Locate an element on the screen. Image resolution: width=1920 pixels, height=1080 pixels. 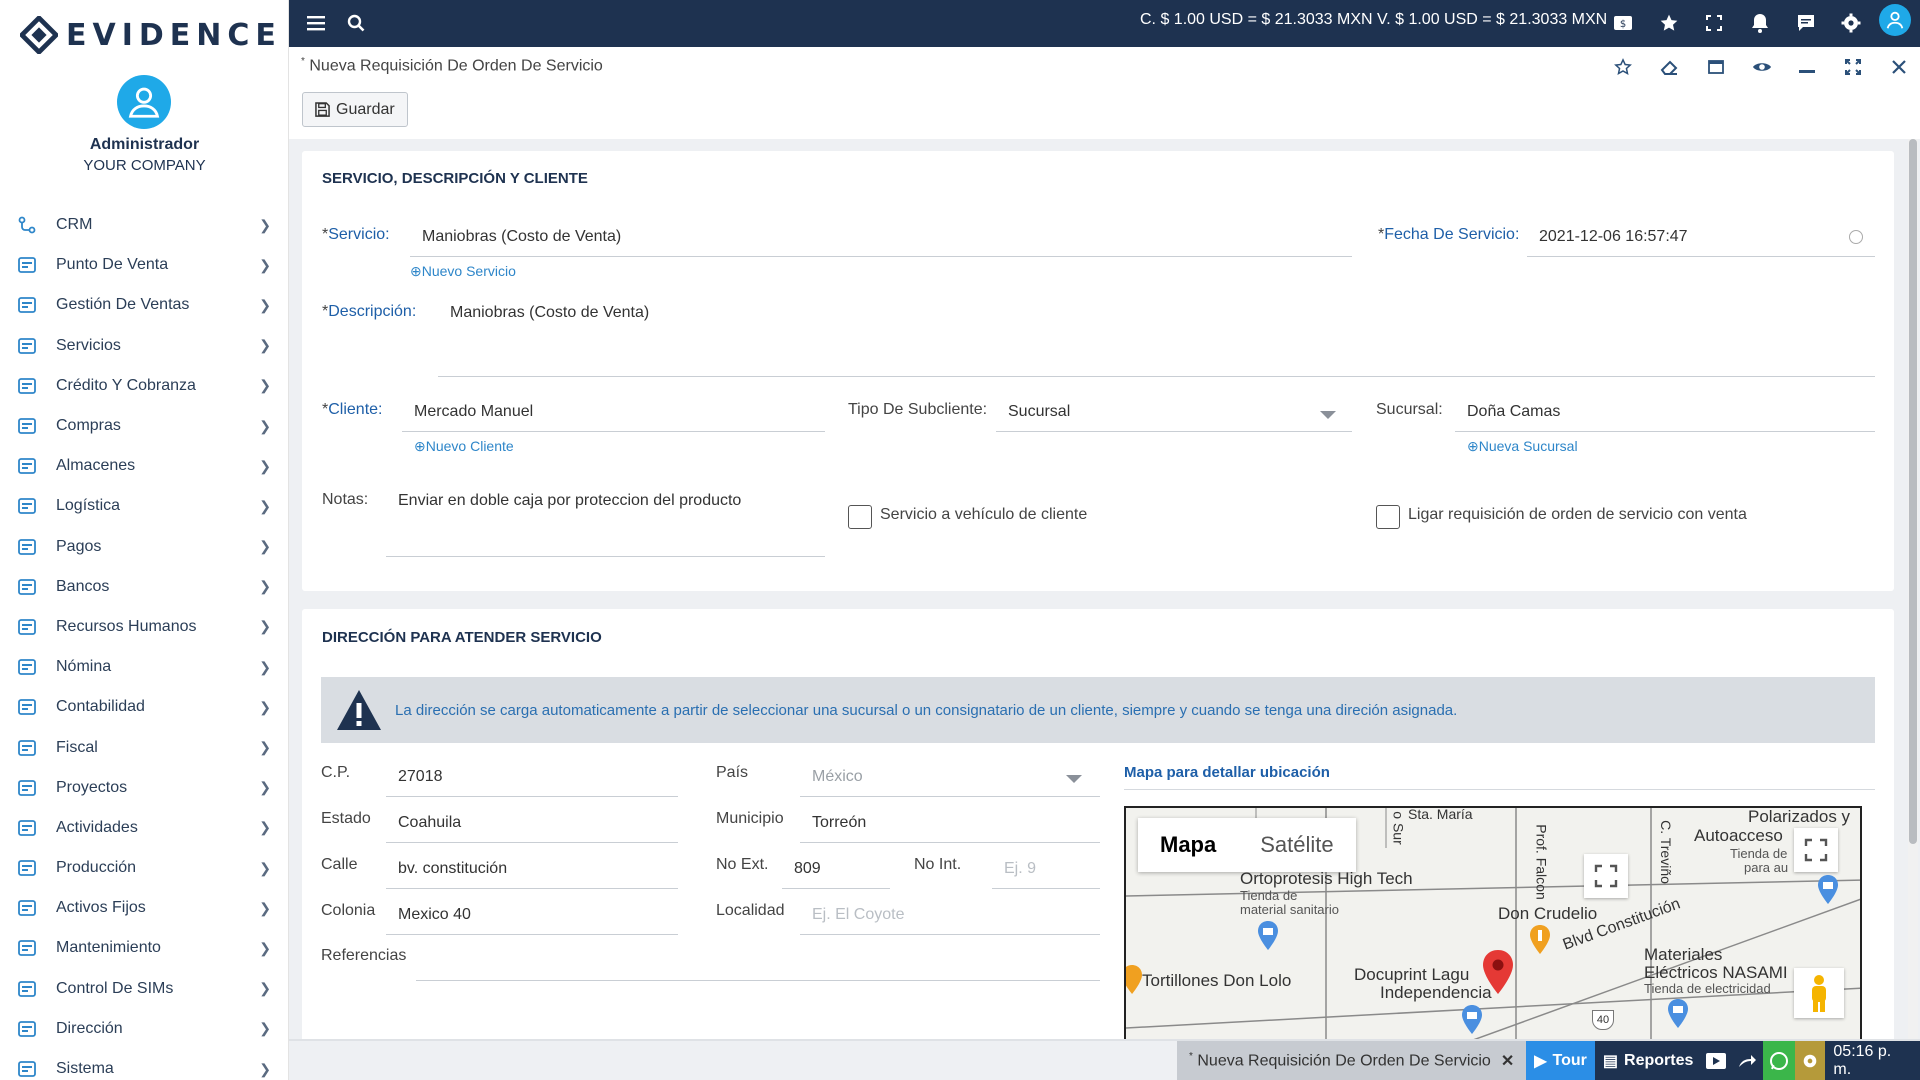
pais-select: México is located at coordinates (950, 778).